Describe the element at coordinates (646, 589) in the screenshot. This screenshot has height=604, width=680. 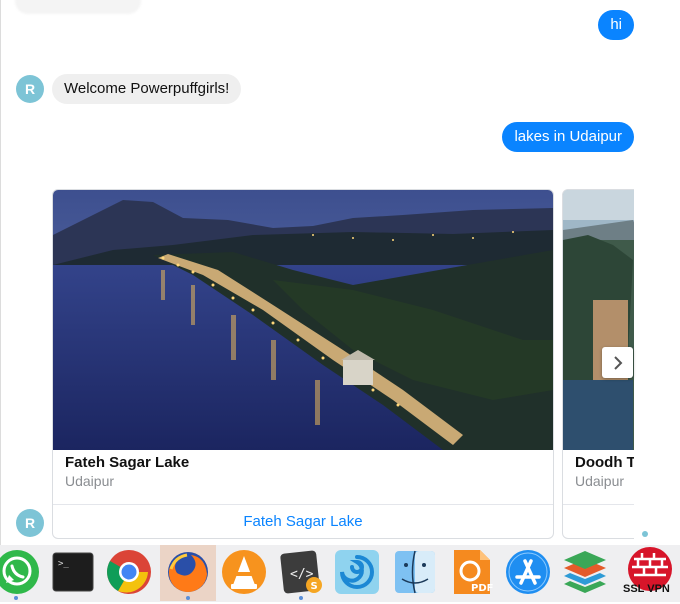
I see `ssl-vpn-label: SSL VPN` at that location.